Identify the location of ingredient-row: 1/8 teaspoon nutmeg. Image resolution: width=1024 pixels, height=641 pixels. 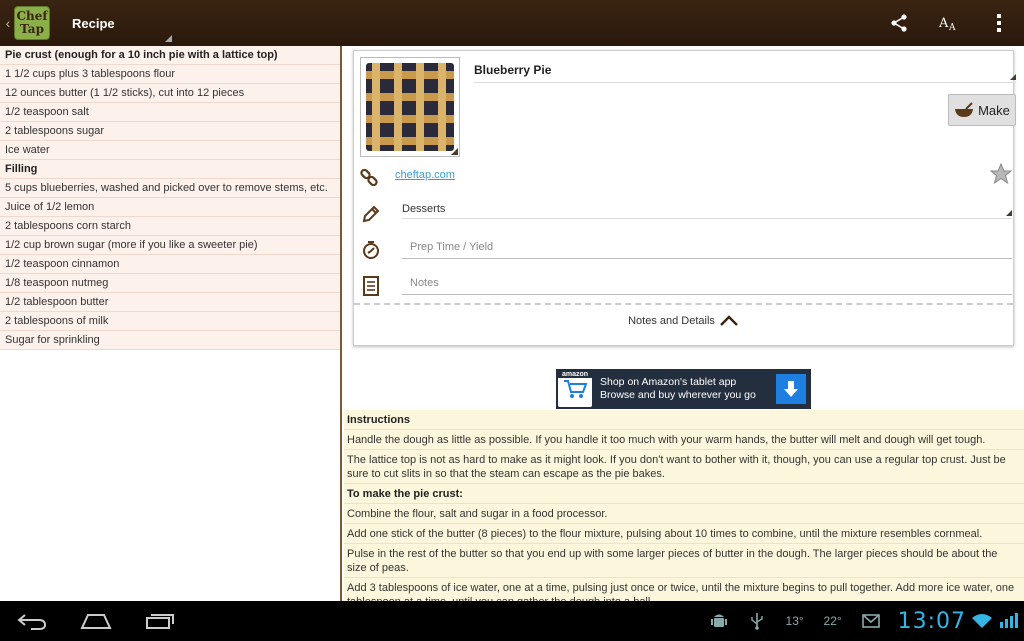
(170, 283).